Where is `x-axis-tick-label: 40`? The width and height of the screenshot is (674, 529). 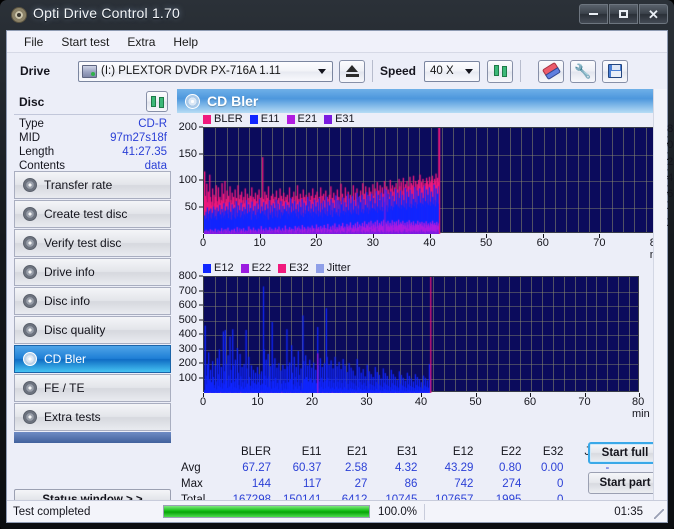
x-axis-tick-label: 40 is located at coordinates (429, 243).